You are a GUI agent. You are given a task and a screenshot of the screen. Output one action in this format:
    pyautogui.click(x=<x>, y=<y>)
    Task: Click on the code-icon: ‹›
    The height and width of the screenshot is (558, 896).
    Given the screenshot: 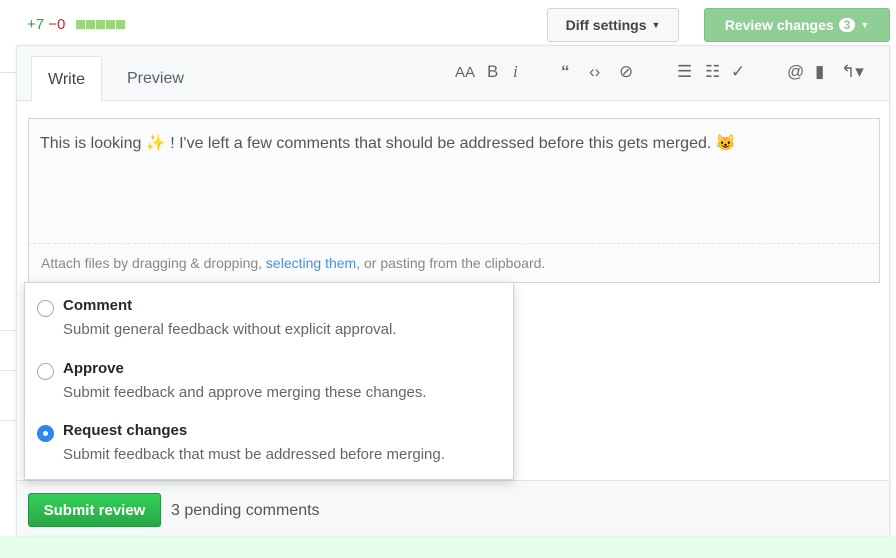 What is the action you would take?
    pyautogui.click(x=594, y=72)
    